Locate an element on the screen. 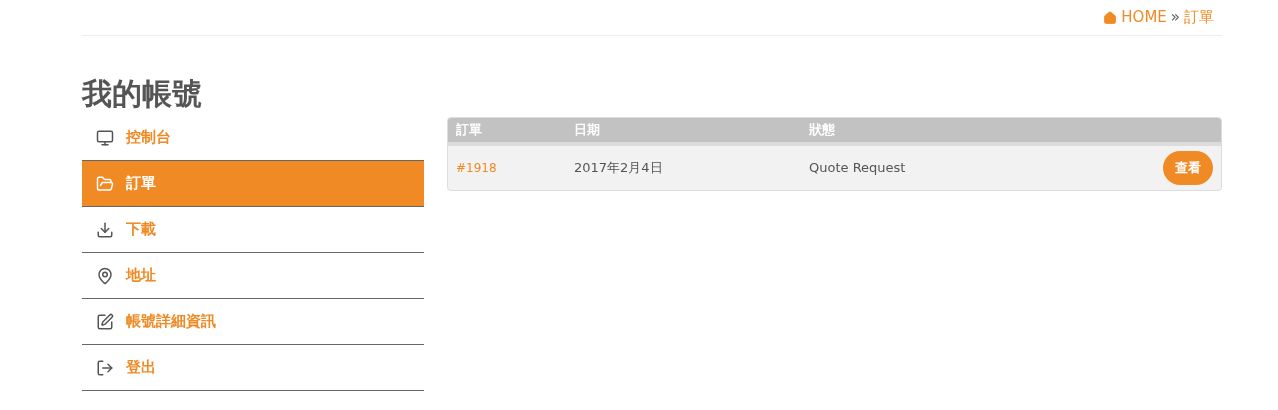  breadcrumb-current: 訂單 is located at coordinates (1199, 18).